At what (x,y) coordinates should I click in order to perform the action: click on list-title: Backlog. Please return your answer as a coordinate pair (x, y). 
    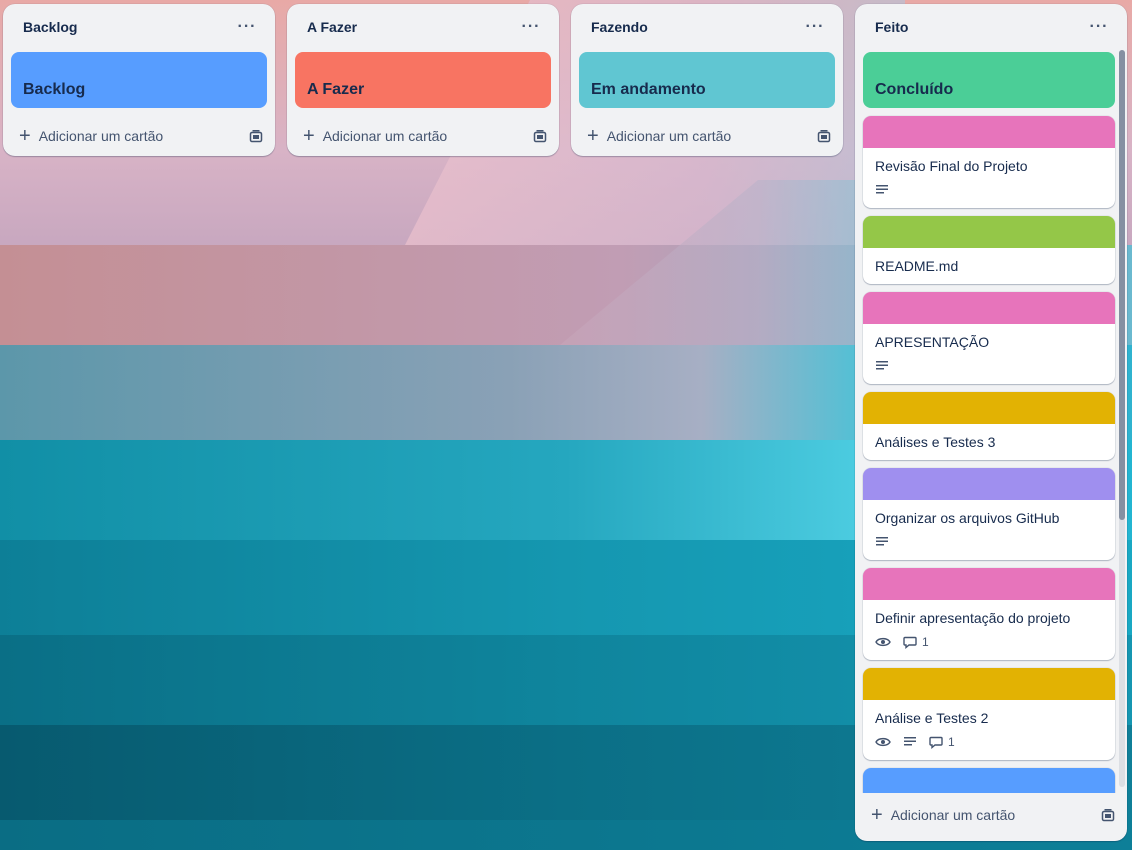
    Looking at the image, I should click on (50, 27).